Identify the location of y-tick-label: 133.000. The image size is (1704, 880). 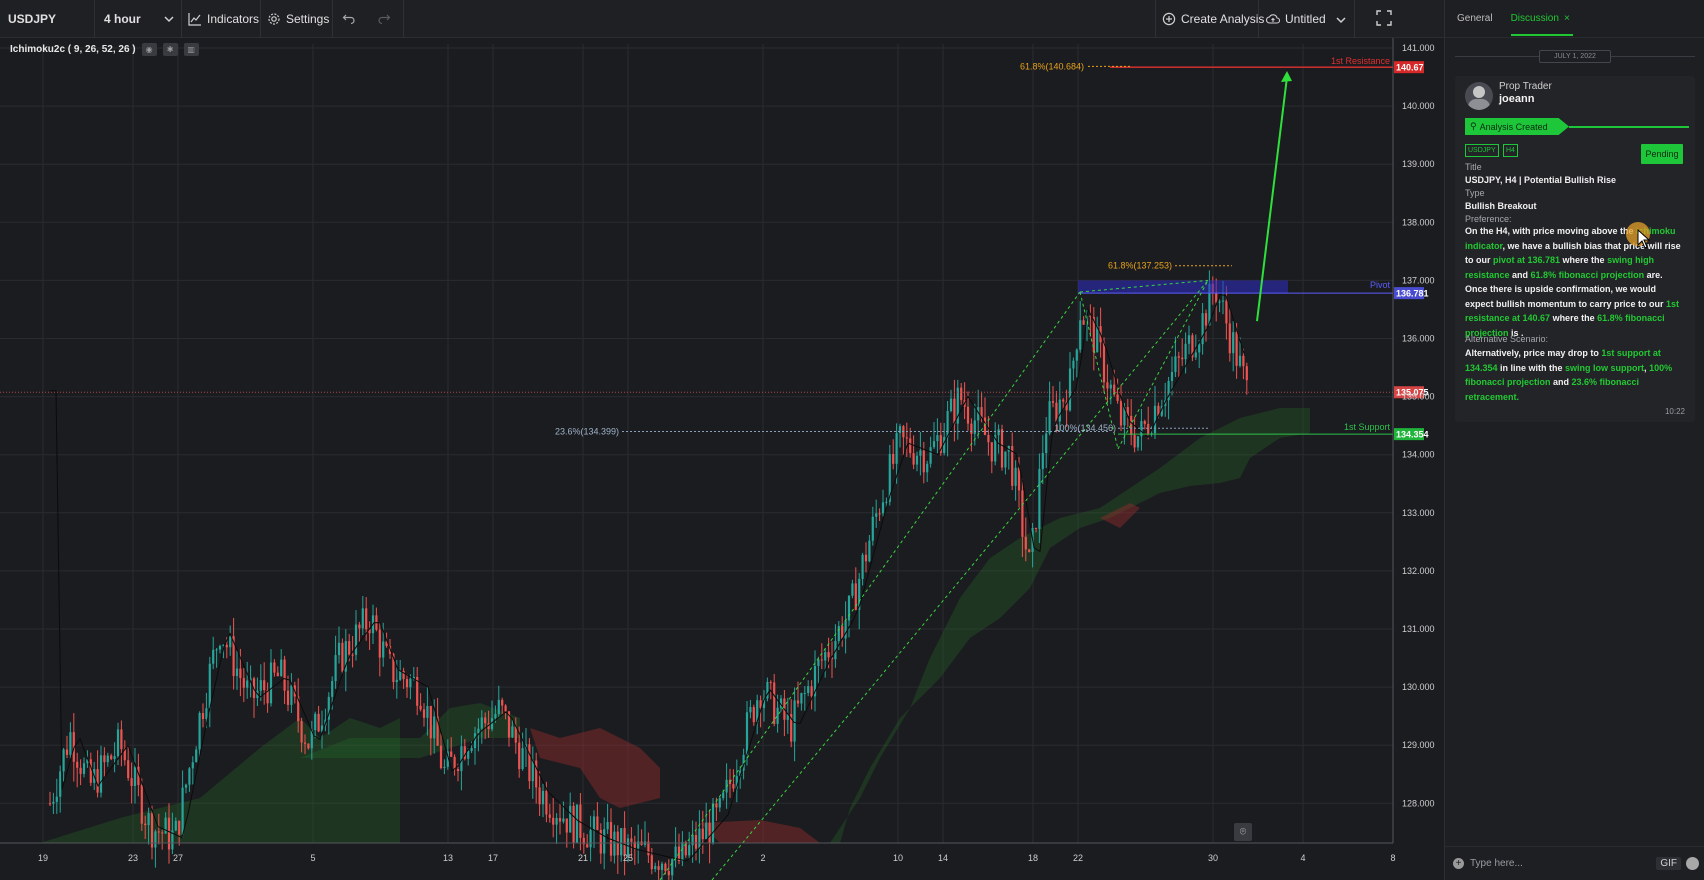
(1418, 513).